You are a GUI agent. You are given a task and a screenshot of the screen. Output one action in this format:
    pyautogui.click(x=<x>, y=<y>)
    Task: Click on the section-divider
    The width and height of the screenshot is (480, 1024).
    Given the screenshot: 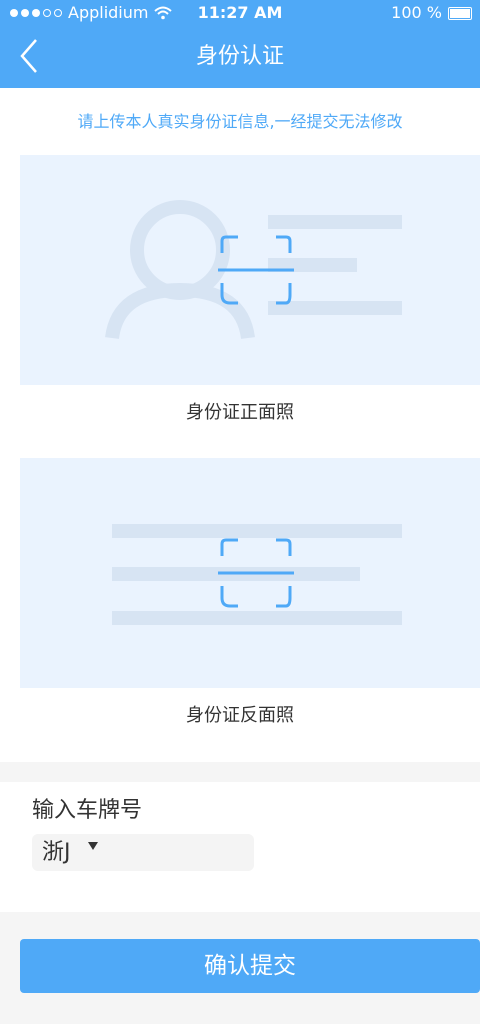 What is the action you would take?
    pyautogui.click(x=240, y=772)
    